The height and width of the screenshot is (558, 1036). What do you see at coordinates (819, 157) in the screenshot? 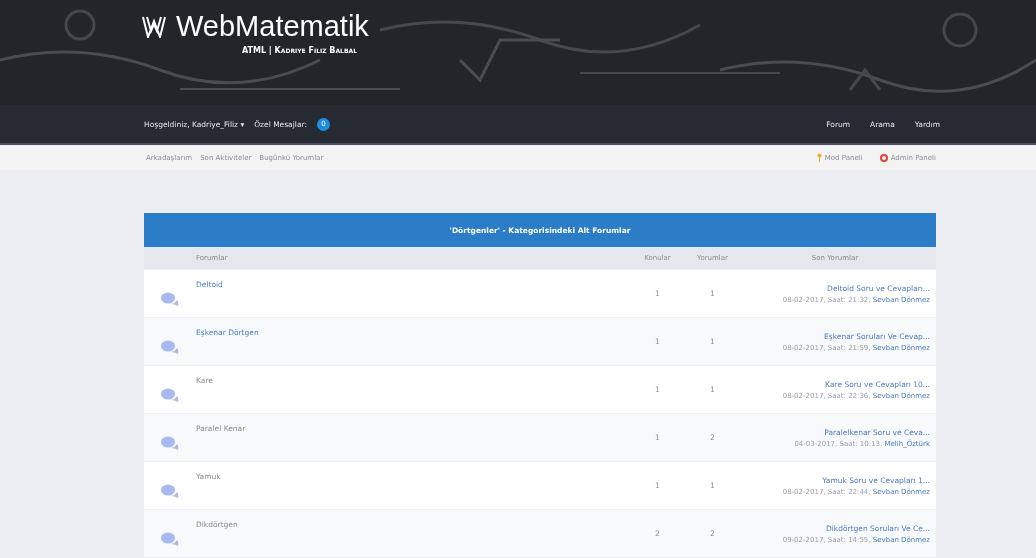
I see `key-icon` at bounding box center [819, 157].